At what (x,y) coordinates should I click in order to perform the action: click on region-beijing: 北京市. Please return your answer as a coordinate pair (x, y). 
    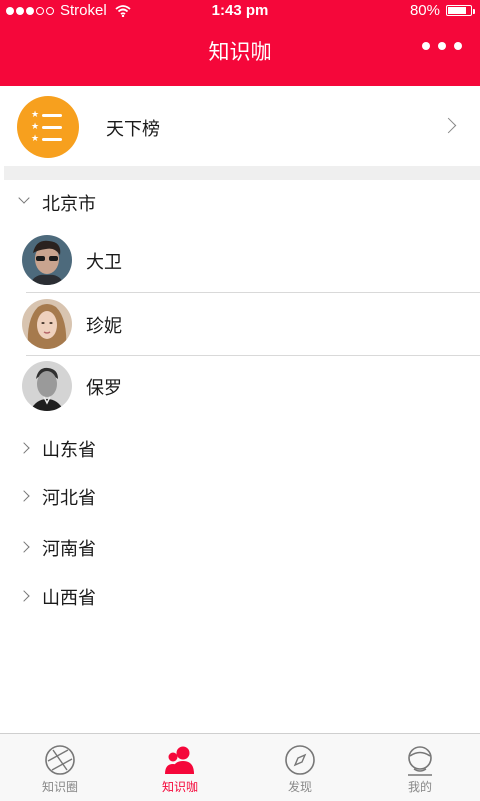
    Looking at the image, I should click on (240, 202).